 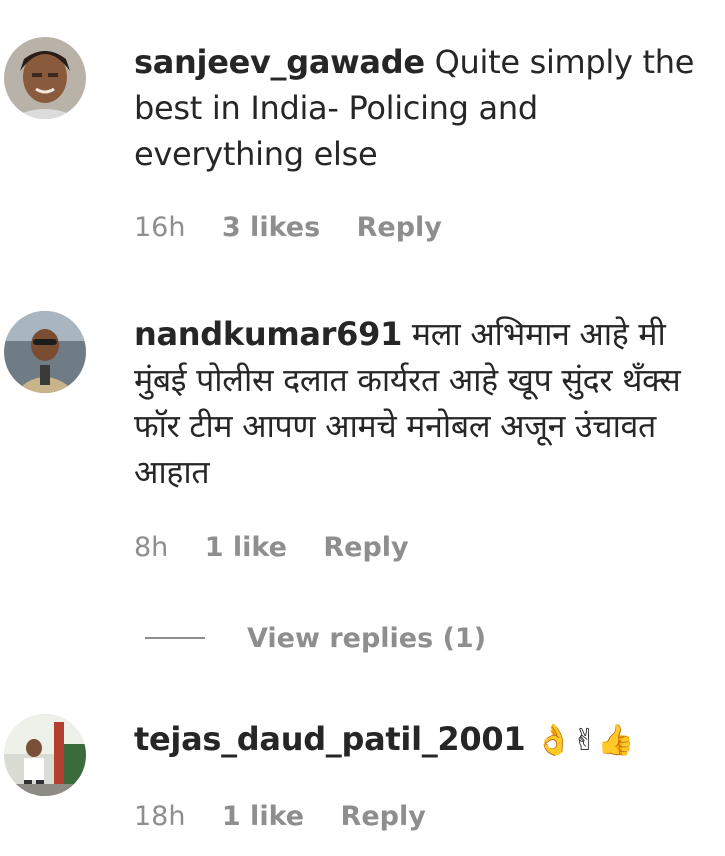 I want to click on comment-meta: 8h 1 like Reply, so click(x=285, y=547).